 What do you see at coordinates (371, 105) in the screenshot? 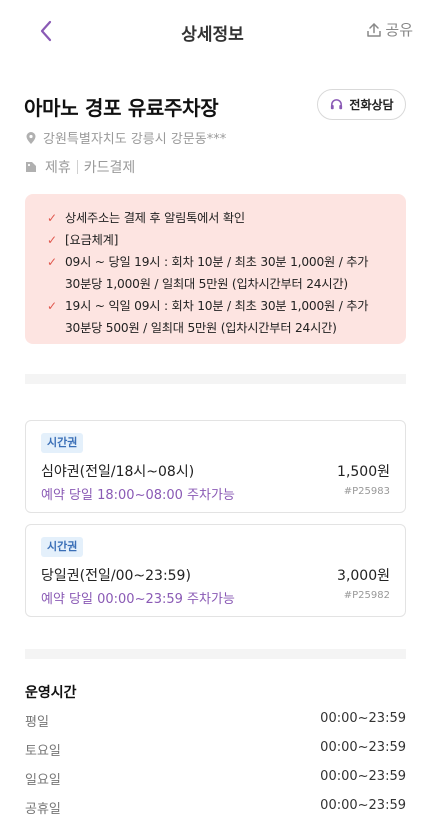
I see `call-consult-label: 전화상담` at bounding box center [371, 105].